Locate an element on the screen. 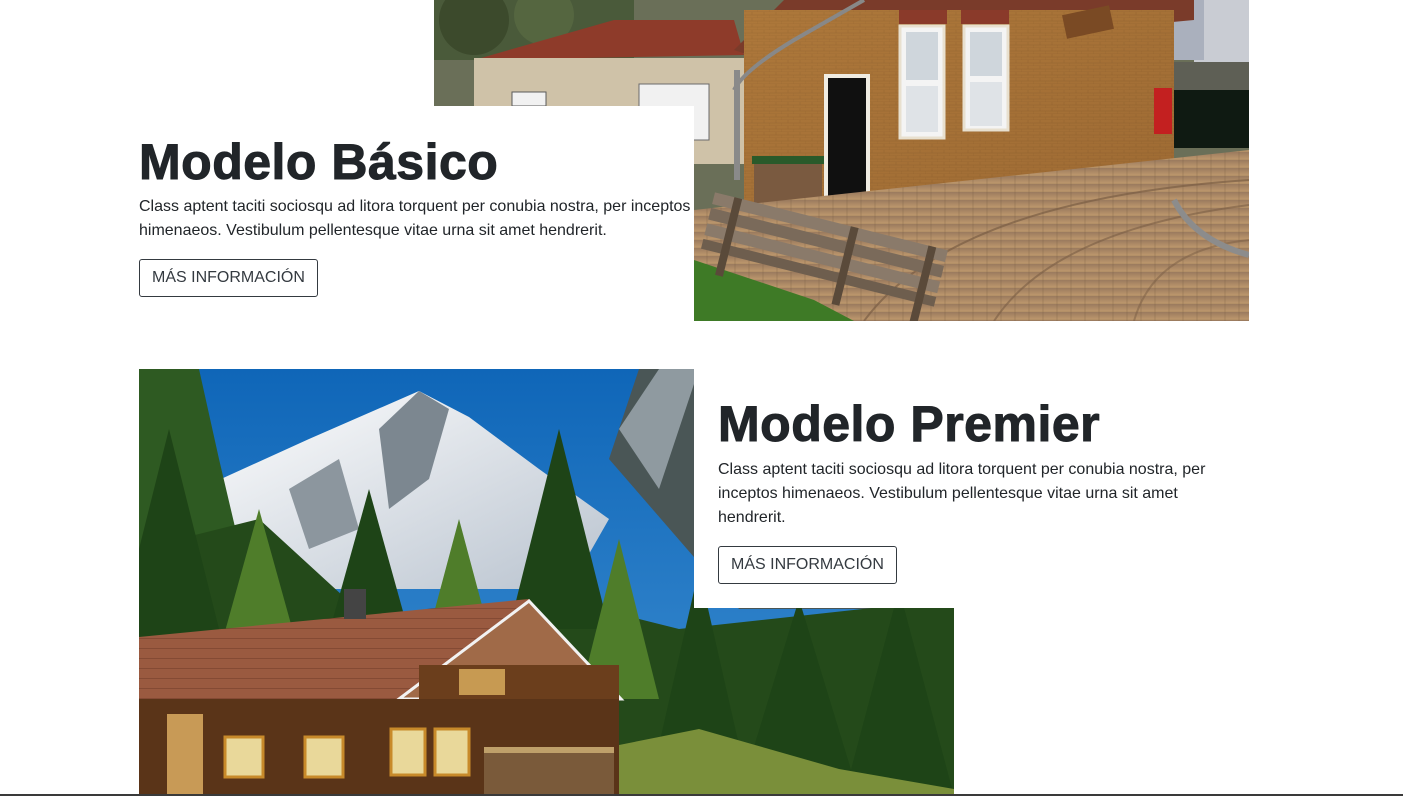  section-title: Modelo Premier is located at coordinates (909, 424).